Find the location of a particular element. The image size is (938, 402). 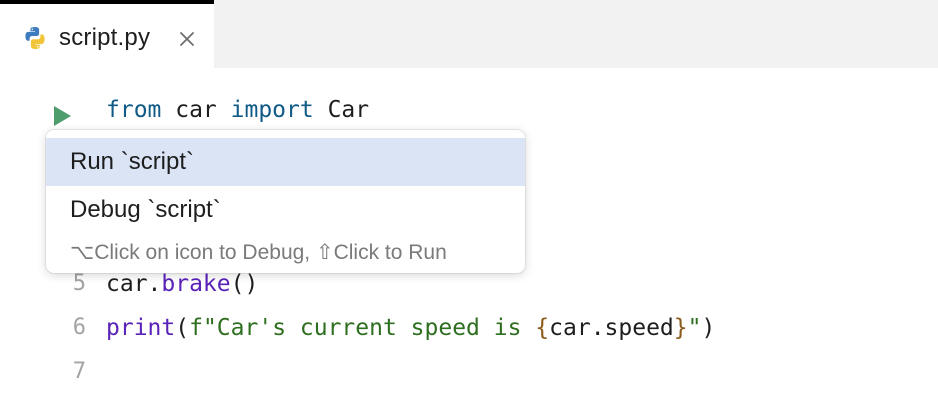

fstring-part: f"Car's current speed is is located at coordinates (362, 328).